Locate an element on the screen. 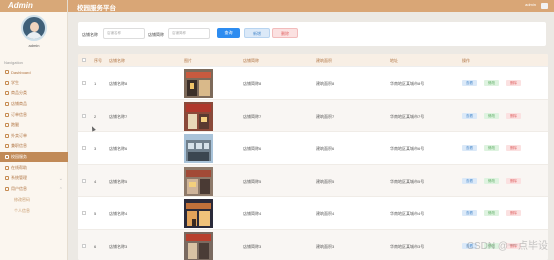 This screenshot has height=260, width=554. sidebar-item-campus-service: 校园服务 is located at coordinates (34, 157).